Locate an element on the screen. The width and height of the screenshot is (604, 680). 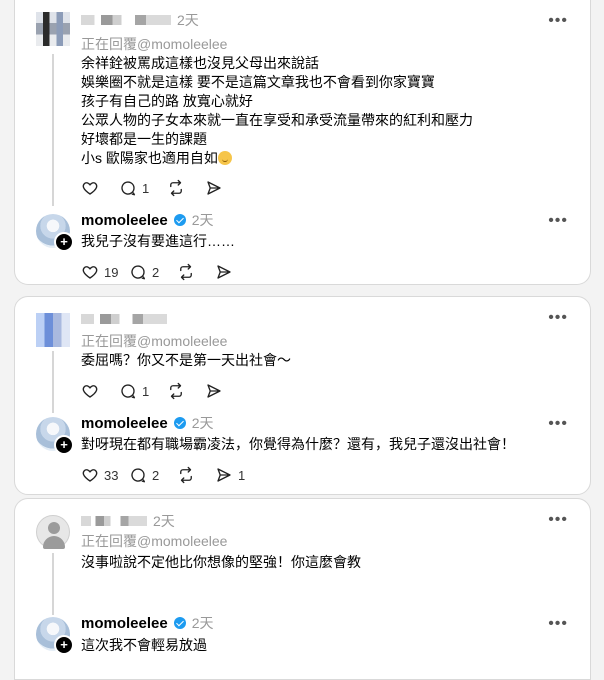
like-count: 19 is located at coordinates (111, 272).